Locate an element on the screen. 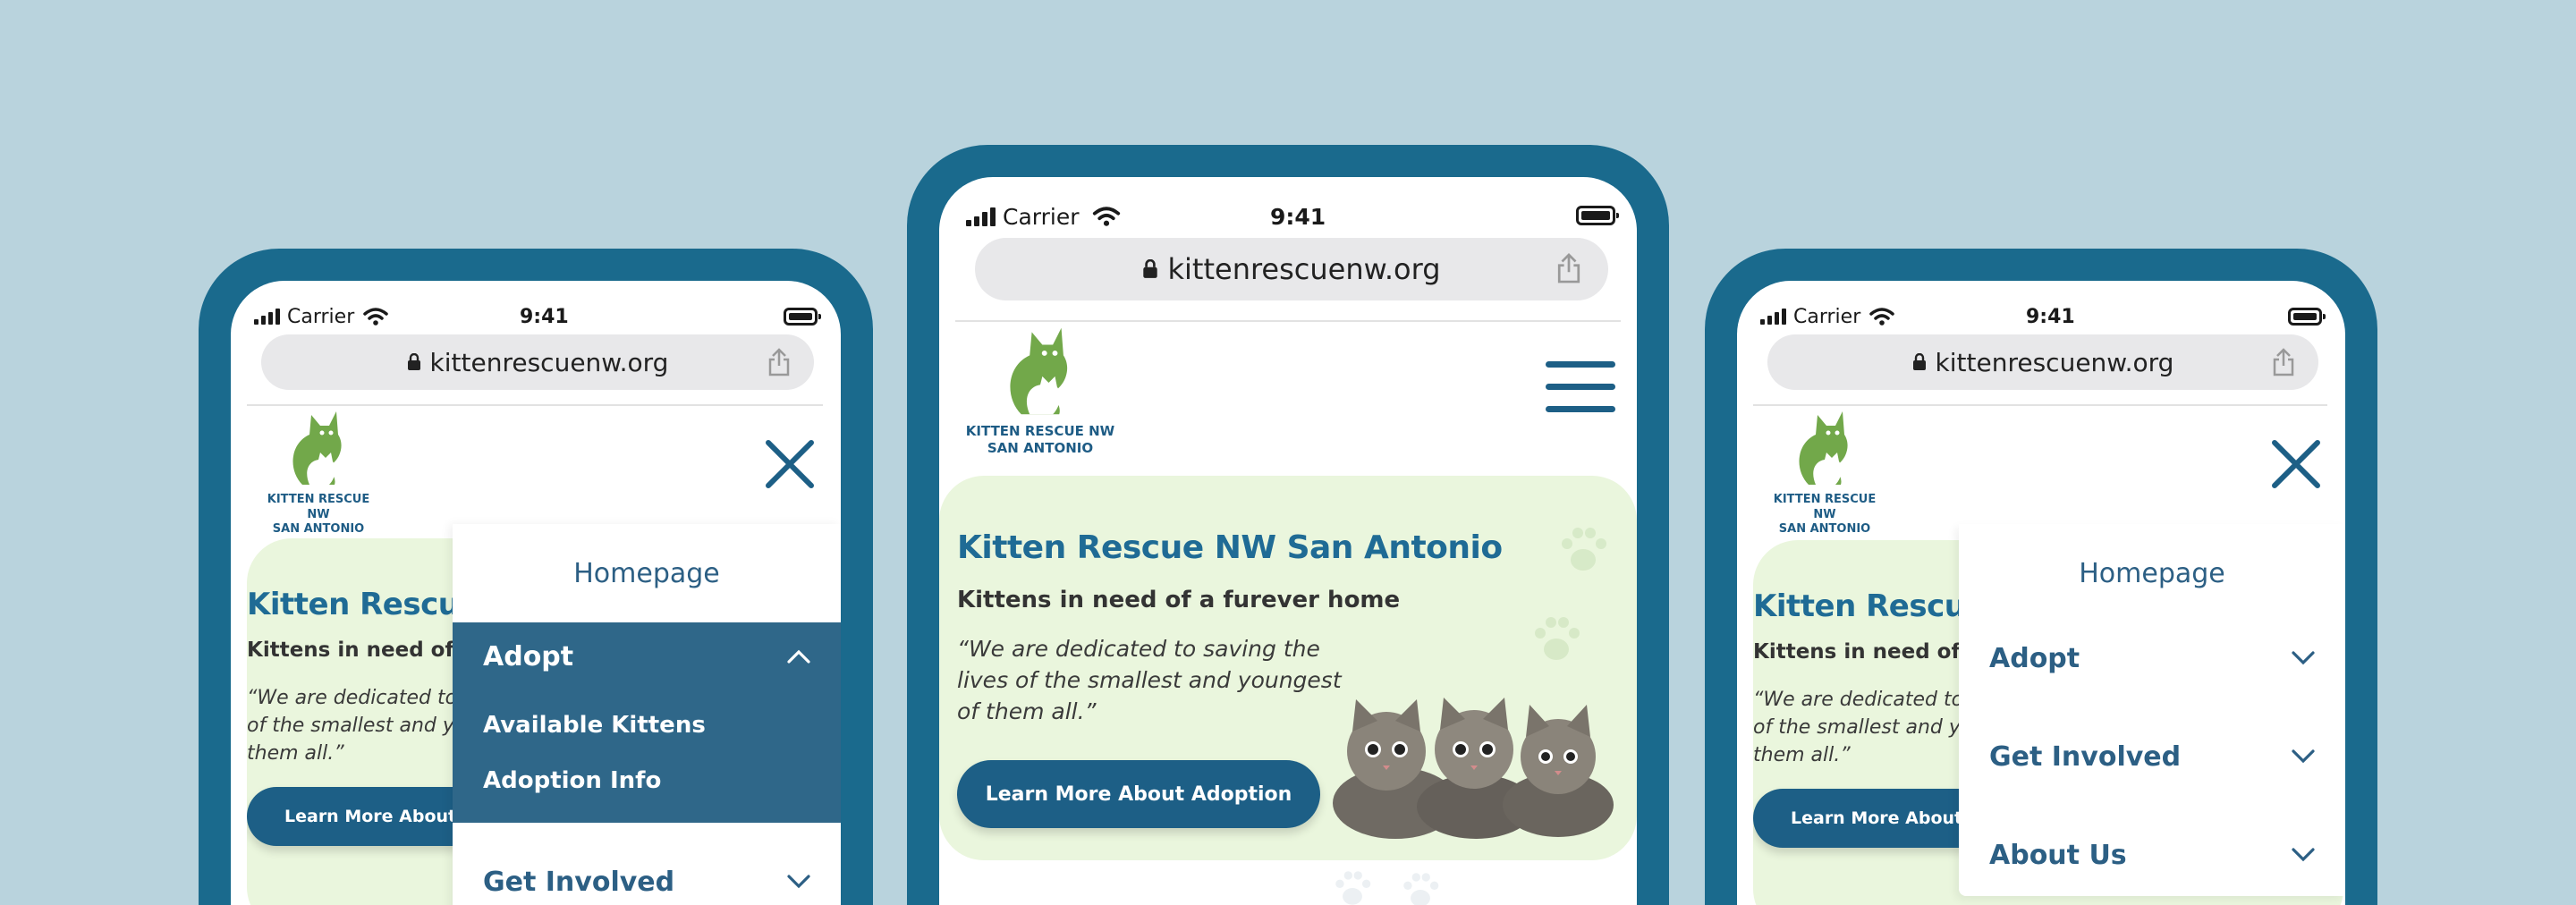 The height and width of the screenshot is (905, 2576). chevron-up-icon is located at coordinates (798, 657).